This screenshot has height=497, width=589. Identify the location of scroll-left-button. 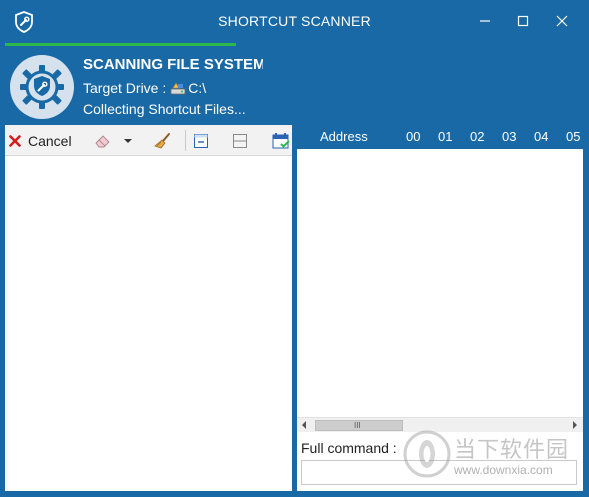
(304, 425).